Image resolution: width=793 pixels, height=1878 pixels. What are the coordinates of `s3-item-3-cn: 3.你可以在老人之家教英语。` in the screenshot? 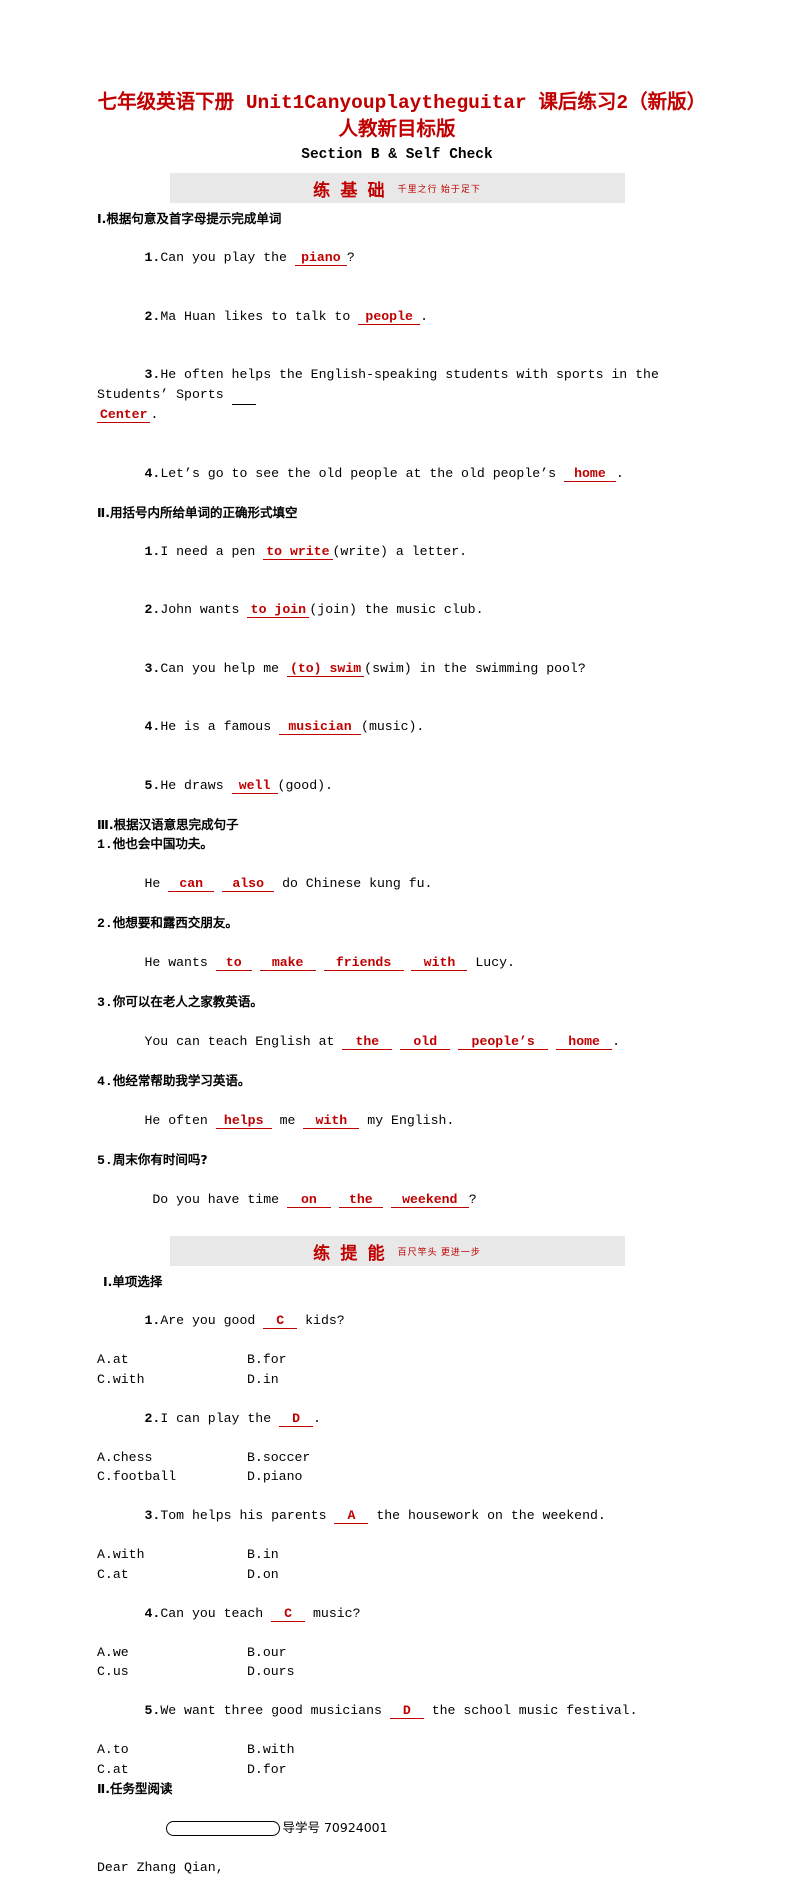 It's located at (397, 1002).